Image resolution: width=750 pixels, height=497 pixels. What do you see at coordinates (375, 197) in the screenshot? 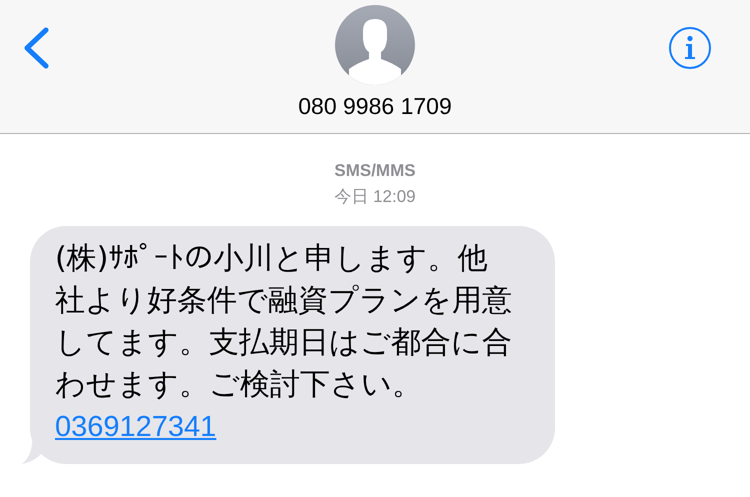
I see `timestamp: 今日 12:09` at bounding box center [375, 197].